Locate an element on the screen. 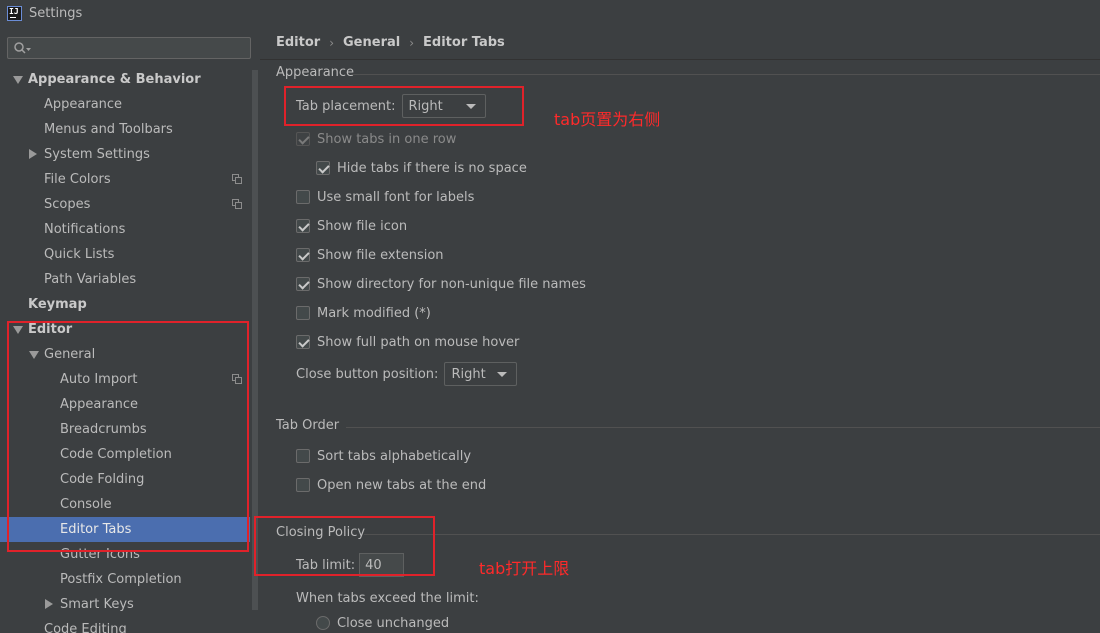 This screenshot has height=633, width=1100. sidebar-item-label: Scopes is located at coordinates (67, 204).